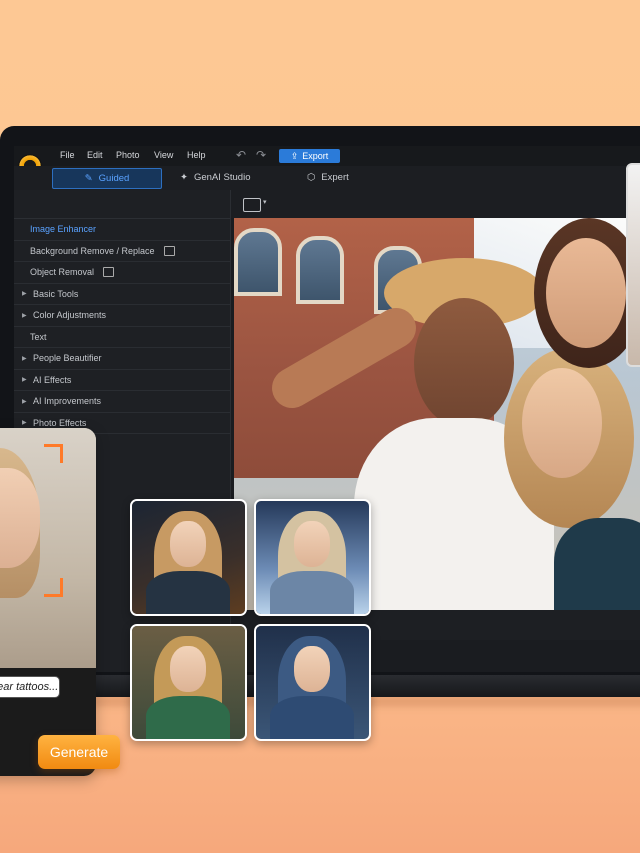  What do you see at coordinates (122, 337) in the screenshot?
I see `panel-item-text: Text` at bounding box center [122, 337].